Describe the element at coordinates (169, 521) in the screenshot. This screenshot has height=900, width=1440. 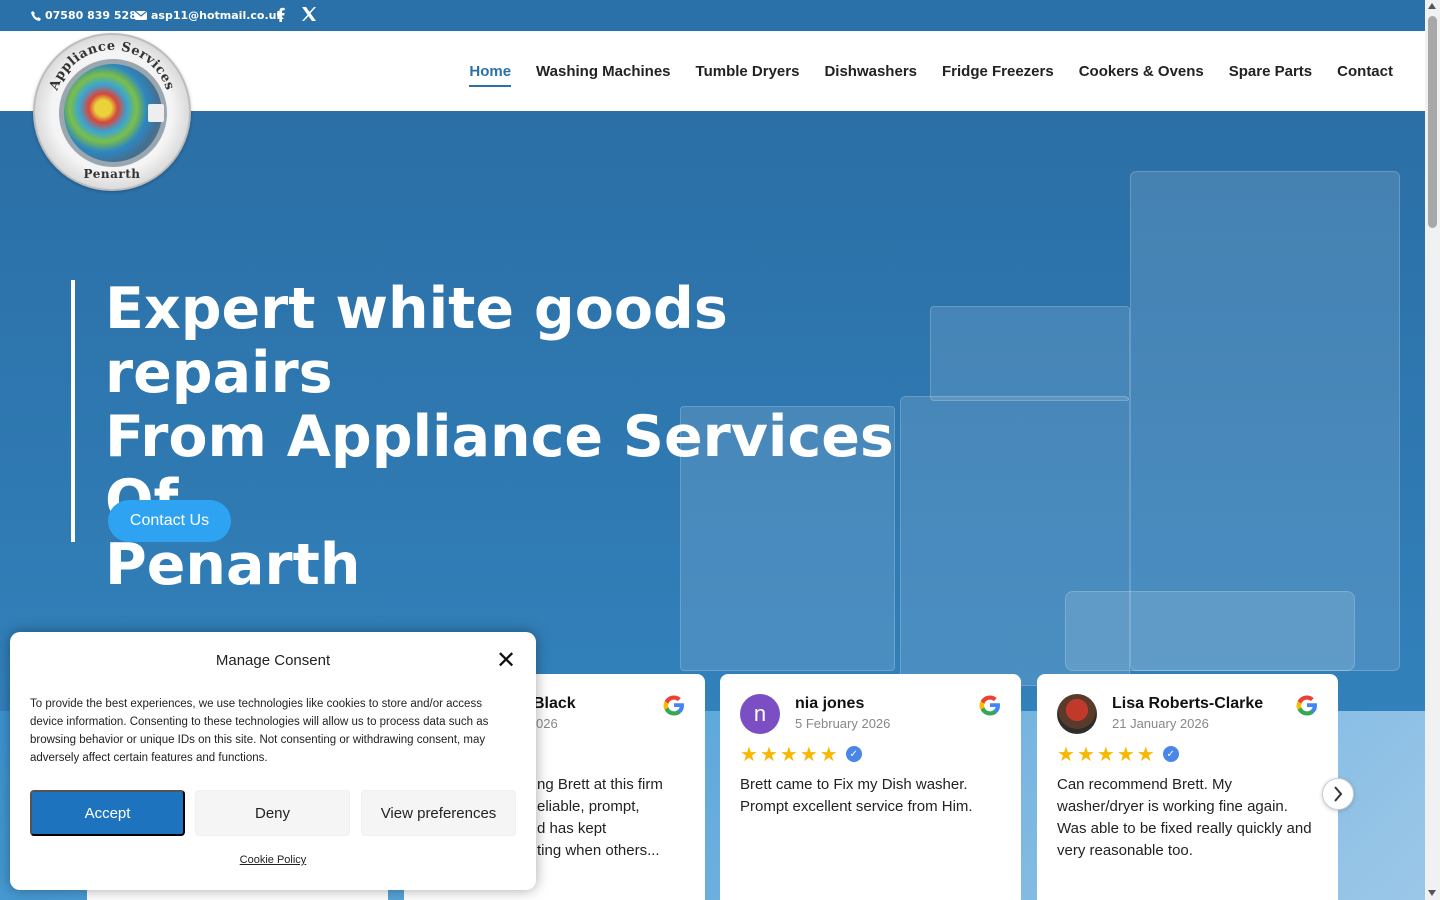
I see `contact-us-button: Contact Us` at that location.